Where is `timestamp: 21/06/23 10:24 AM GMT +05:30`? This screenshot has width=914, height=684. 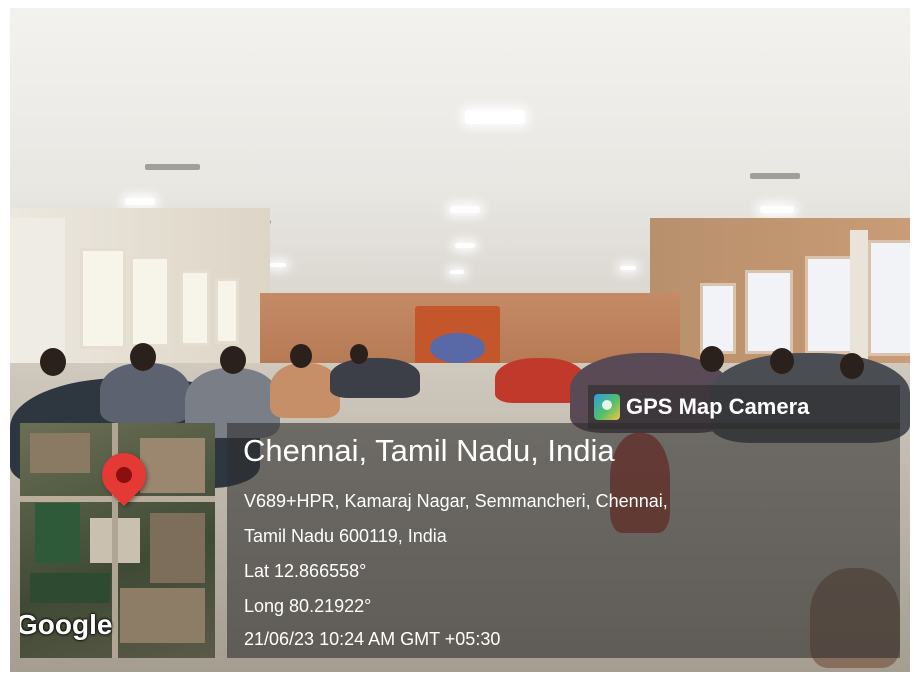 timestamp: 21/06/23 10:24 AM GMT +05:30 is located at coordinates (372, 639).